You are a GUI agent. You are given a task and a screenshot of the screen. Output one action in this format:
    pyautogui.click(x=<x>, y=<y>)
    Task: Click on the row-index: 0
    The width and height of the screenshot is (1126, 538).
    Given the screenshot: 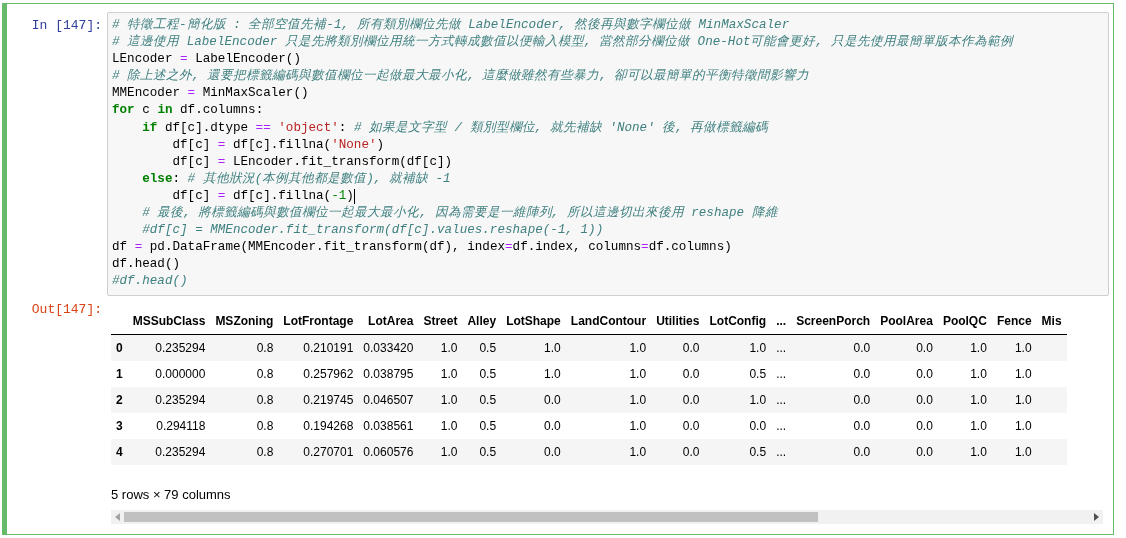 What is the action you would take?
    pyautogui.click(x=119, y=347)
    